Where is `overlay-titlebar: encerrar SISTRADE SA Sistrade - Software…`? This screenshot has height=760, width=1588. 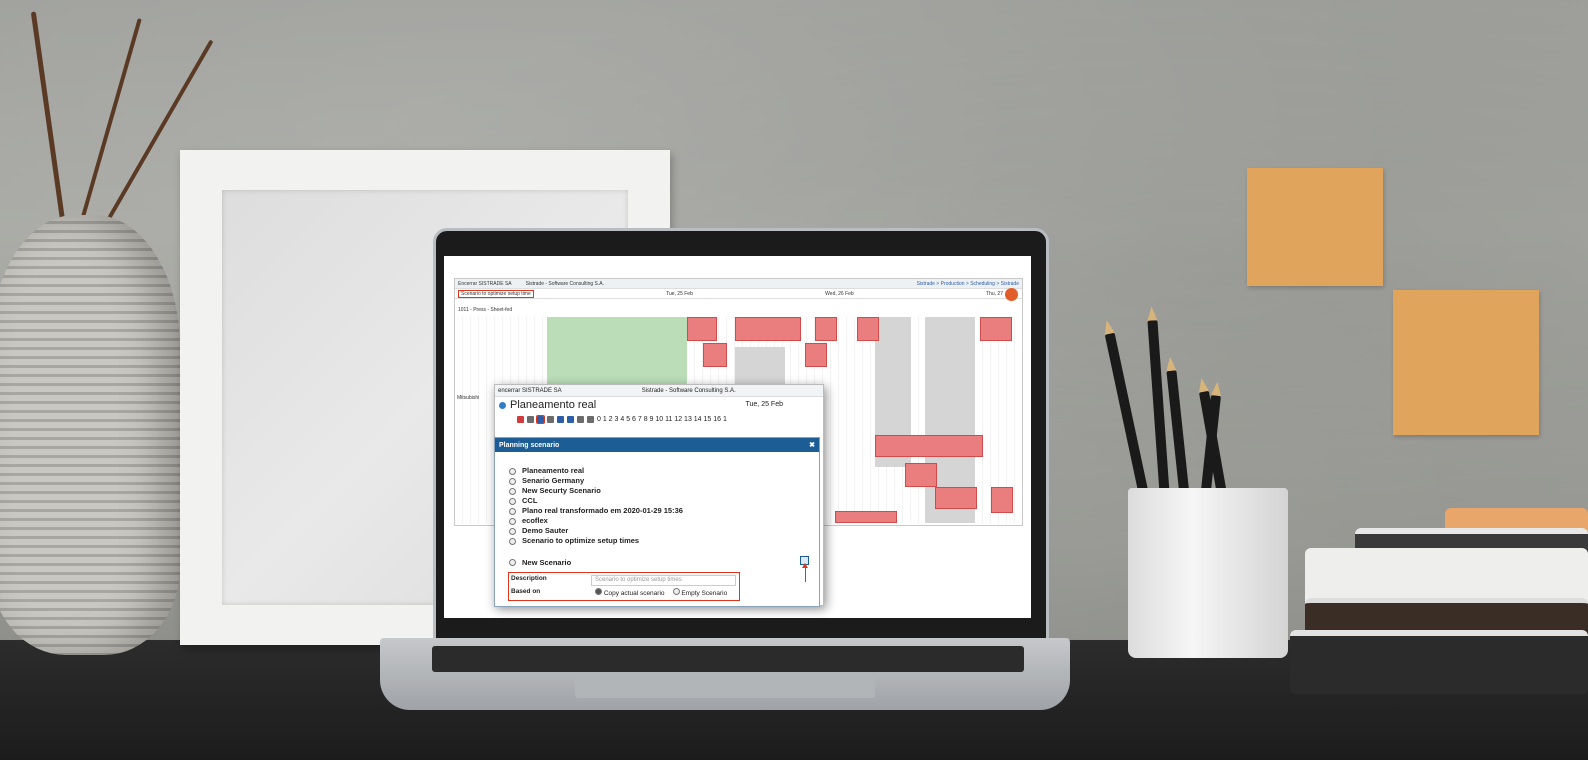 overlay-titlebar: encerrar SISTRADE SA Sistrade - Software… is located at coordinates (659, 391).